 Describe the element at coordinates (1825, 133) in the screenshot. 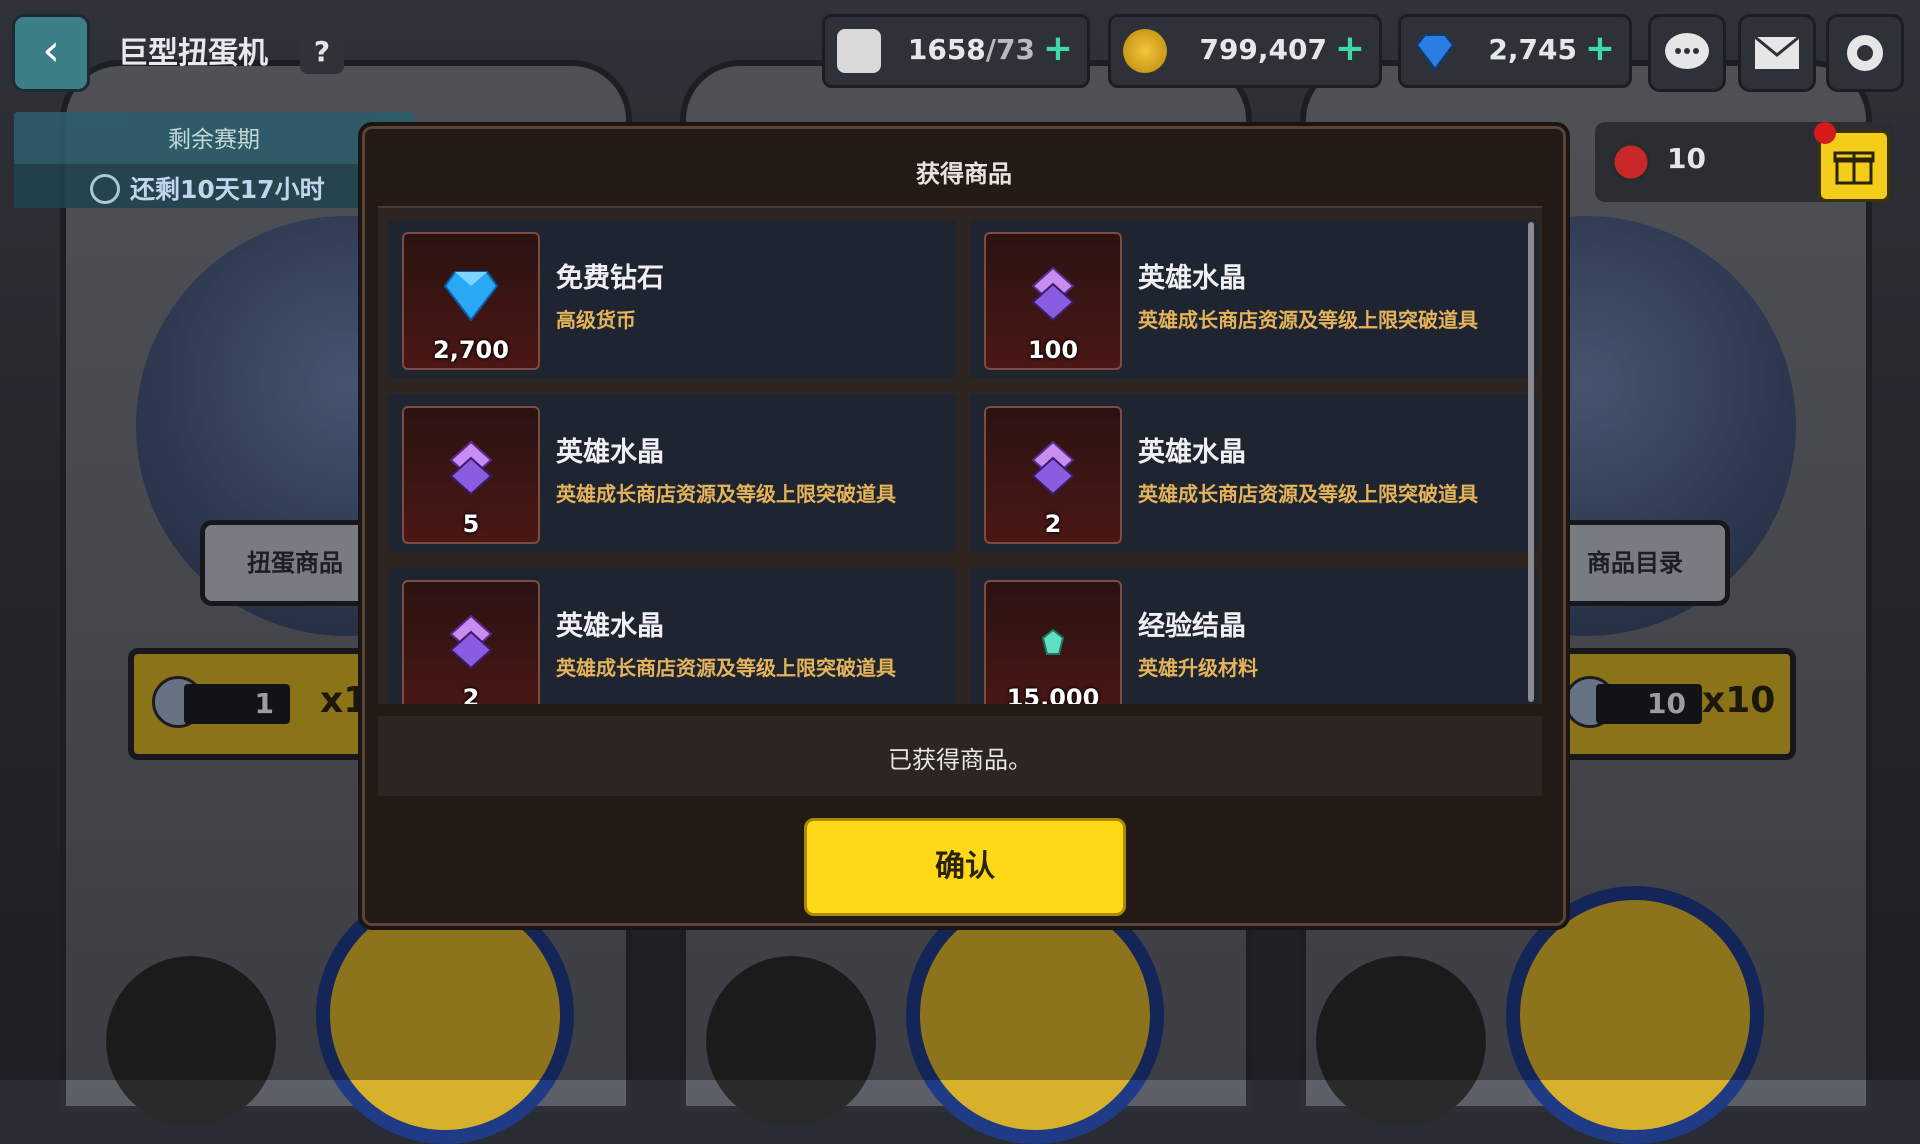

I see `notification-dot` at that location.